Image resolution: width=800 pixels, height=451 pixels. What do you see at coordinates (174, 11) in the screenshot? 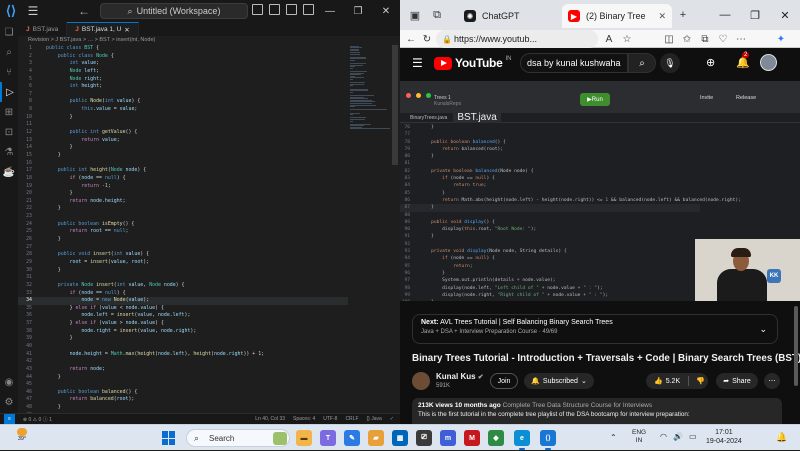
I see `command-center-search: ⌕ Untitled (Workspace)` at bounding box center [174, 11].